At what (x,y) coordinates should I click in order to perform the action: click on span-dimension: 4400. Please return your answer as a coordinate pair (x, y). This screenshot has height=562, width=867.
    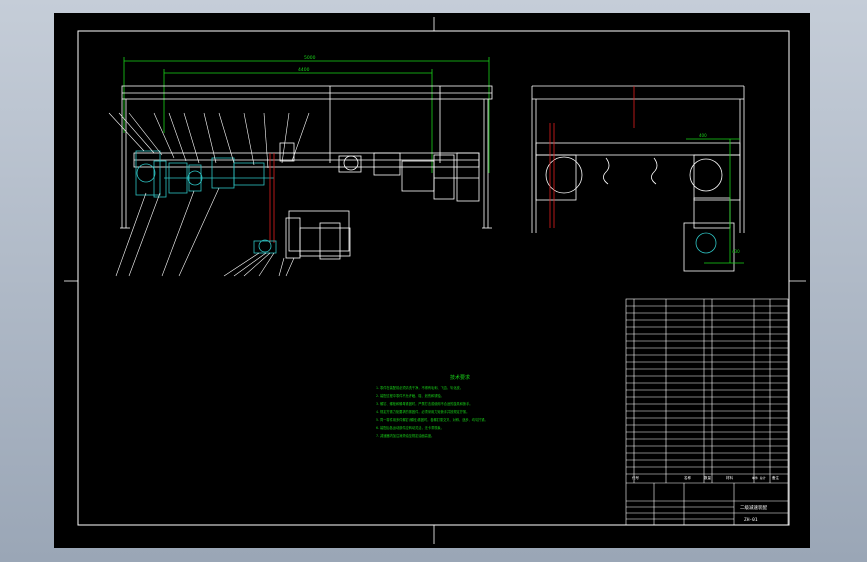
    Looking at the image, I should click on (304, 70).